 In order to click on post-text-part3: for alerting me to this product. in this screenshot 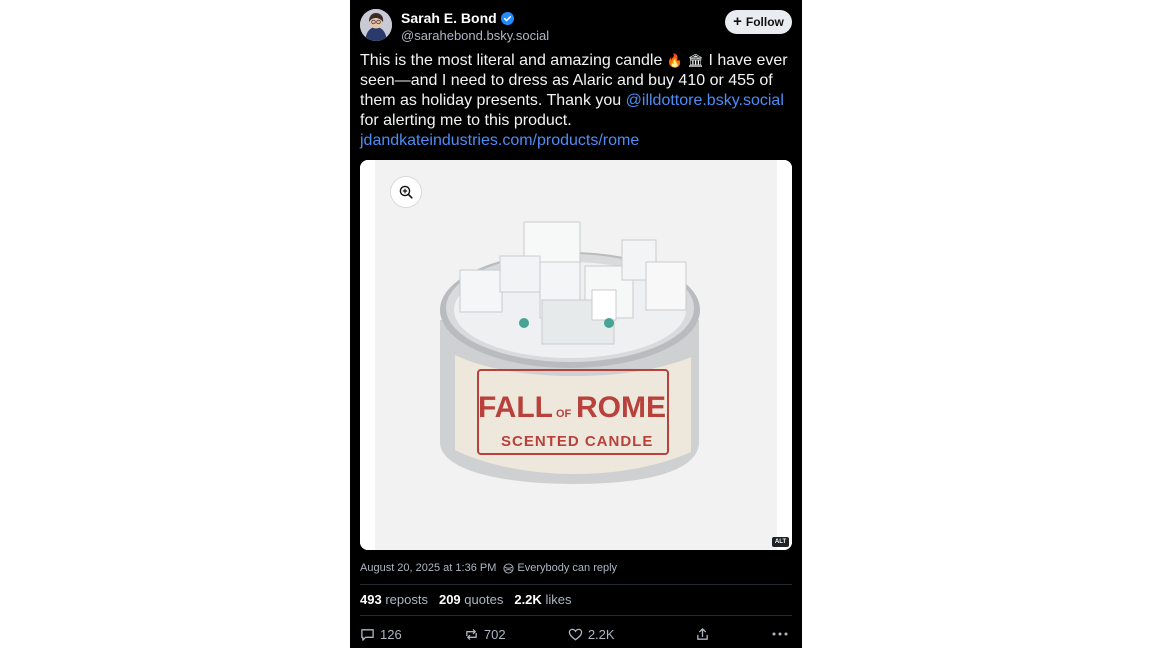, I will do `click(466, 120)`.